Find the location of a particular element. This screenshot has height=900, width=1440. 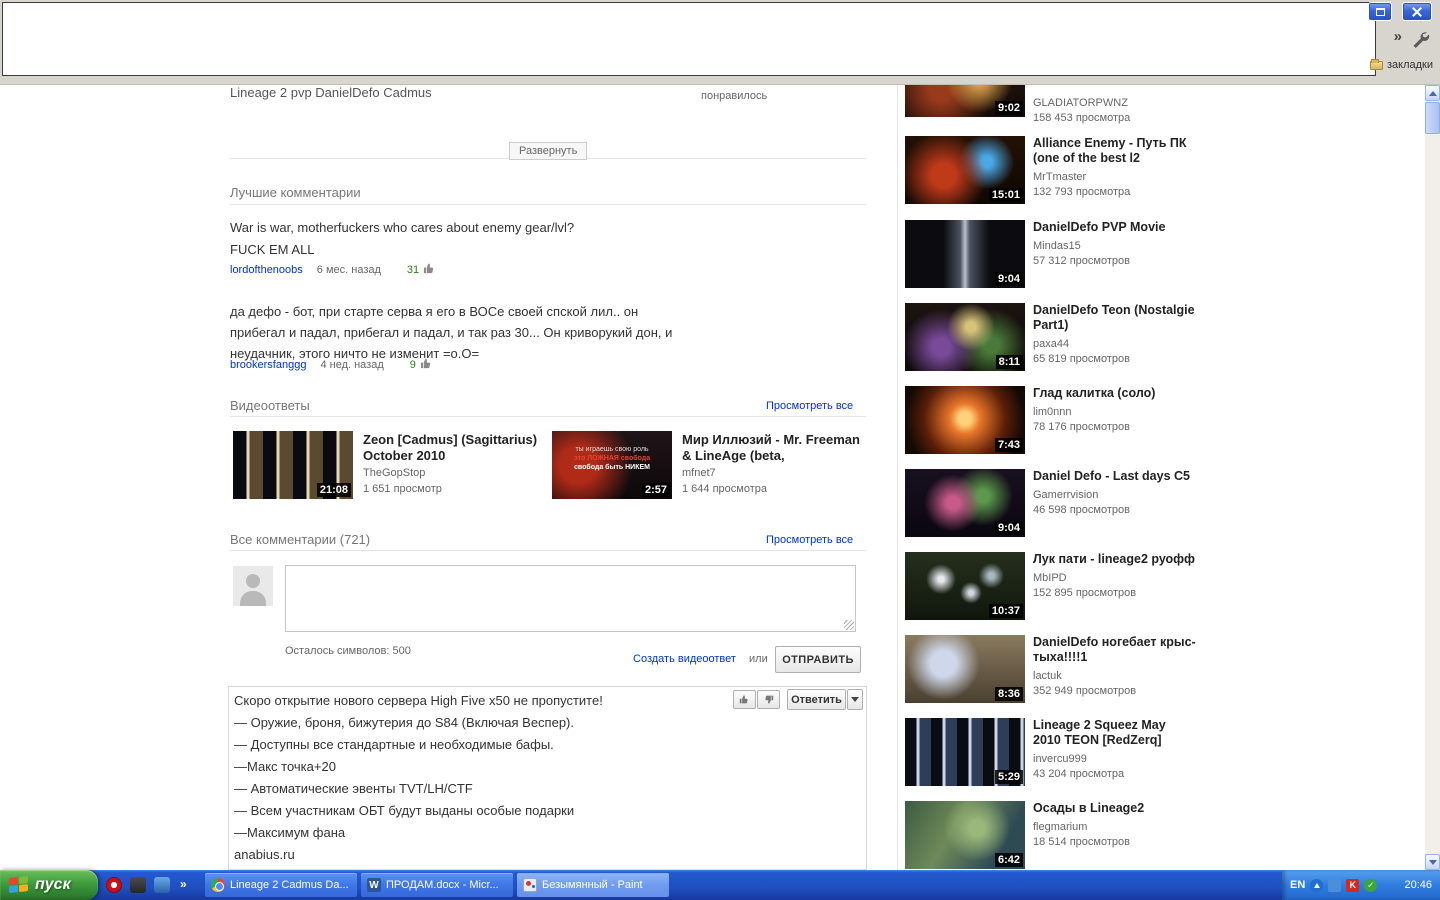

video-author: paxa44 is located at coordinates (1114, 344).